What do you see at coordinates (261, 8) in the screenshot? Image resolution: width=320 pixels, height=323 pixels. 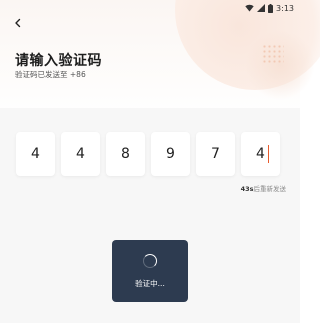 I see `signal-icon` at bounding box center [261, 8].